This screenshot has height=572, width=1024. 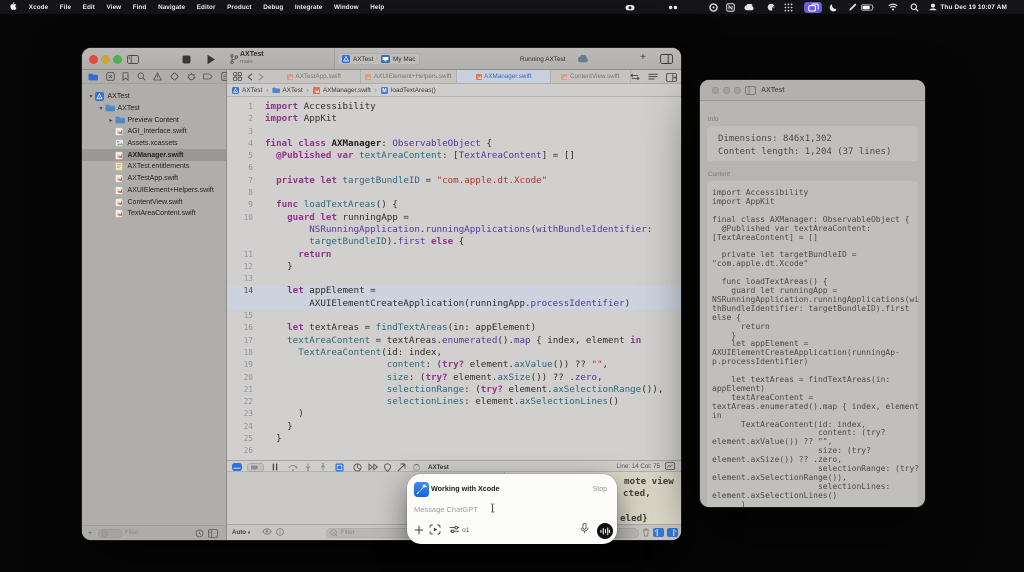 I want to click on code-line: 10 guard let runningApp =, so click(x=454, y=218).